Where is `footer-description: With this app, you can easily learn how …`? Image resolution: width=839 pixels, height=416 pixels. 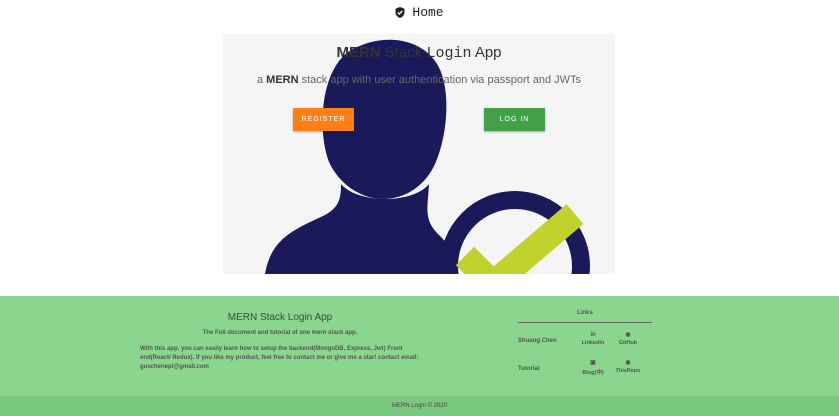
footer-description: With this app, you can easily learn how … is located at coordinates (279, 358).